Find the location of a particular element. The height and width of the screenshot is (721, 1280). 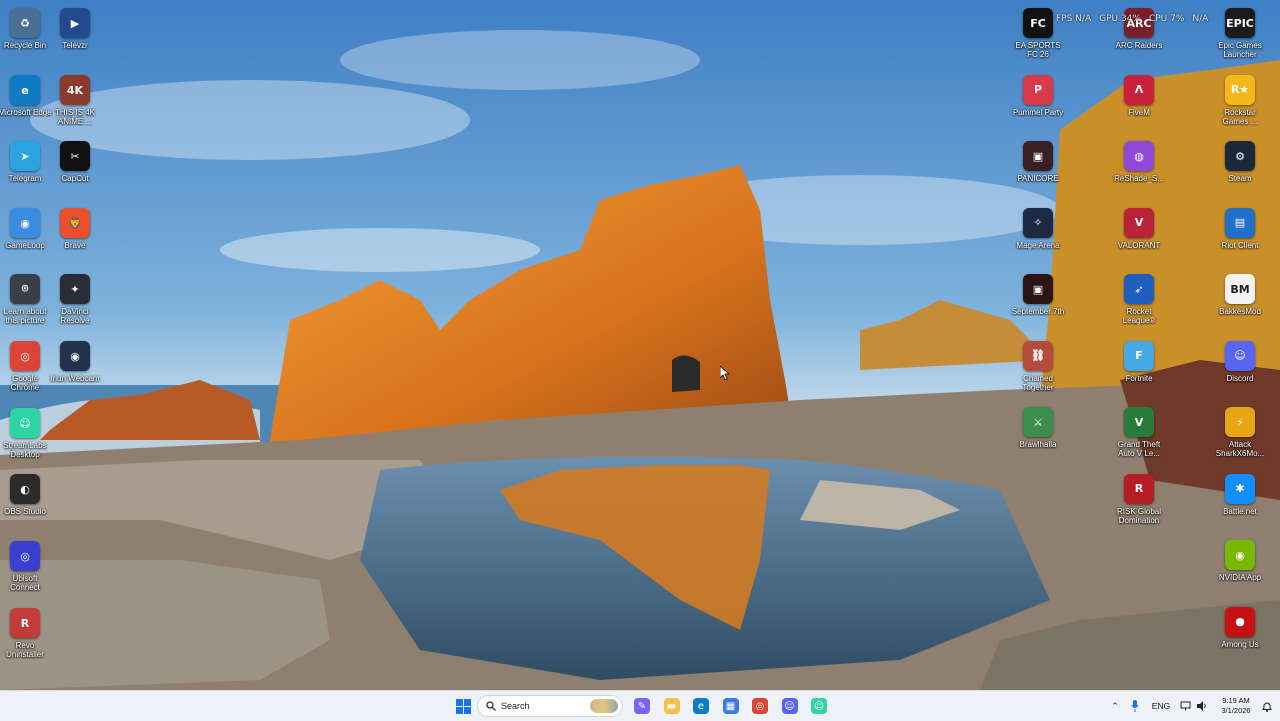

taskbar-app-microsoft-store: ▦ is located at coordinates (731, 706).